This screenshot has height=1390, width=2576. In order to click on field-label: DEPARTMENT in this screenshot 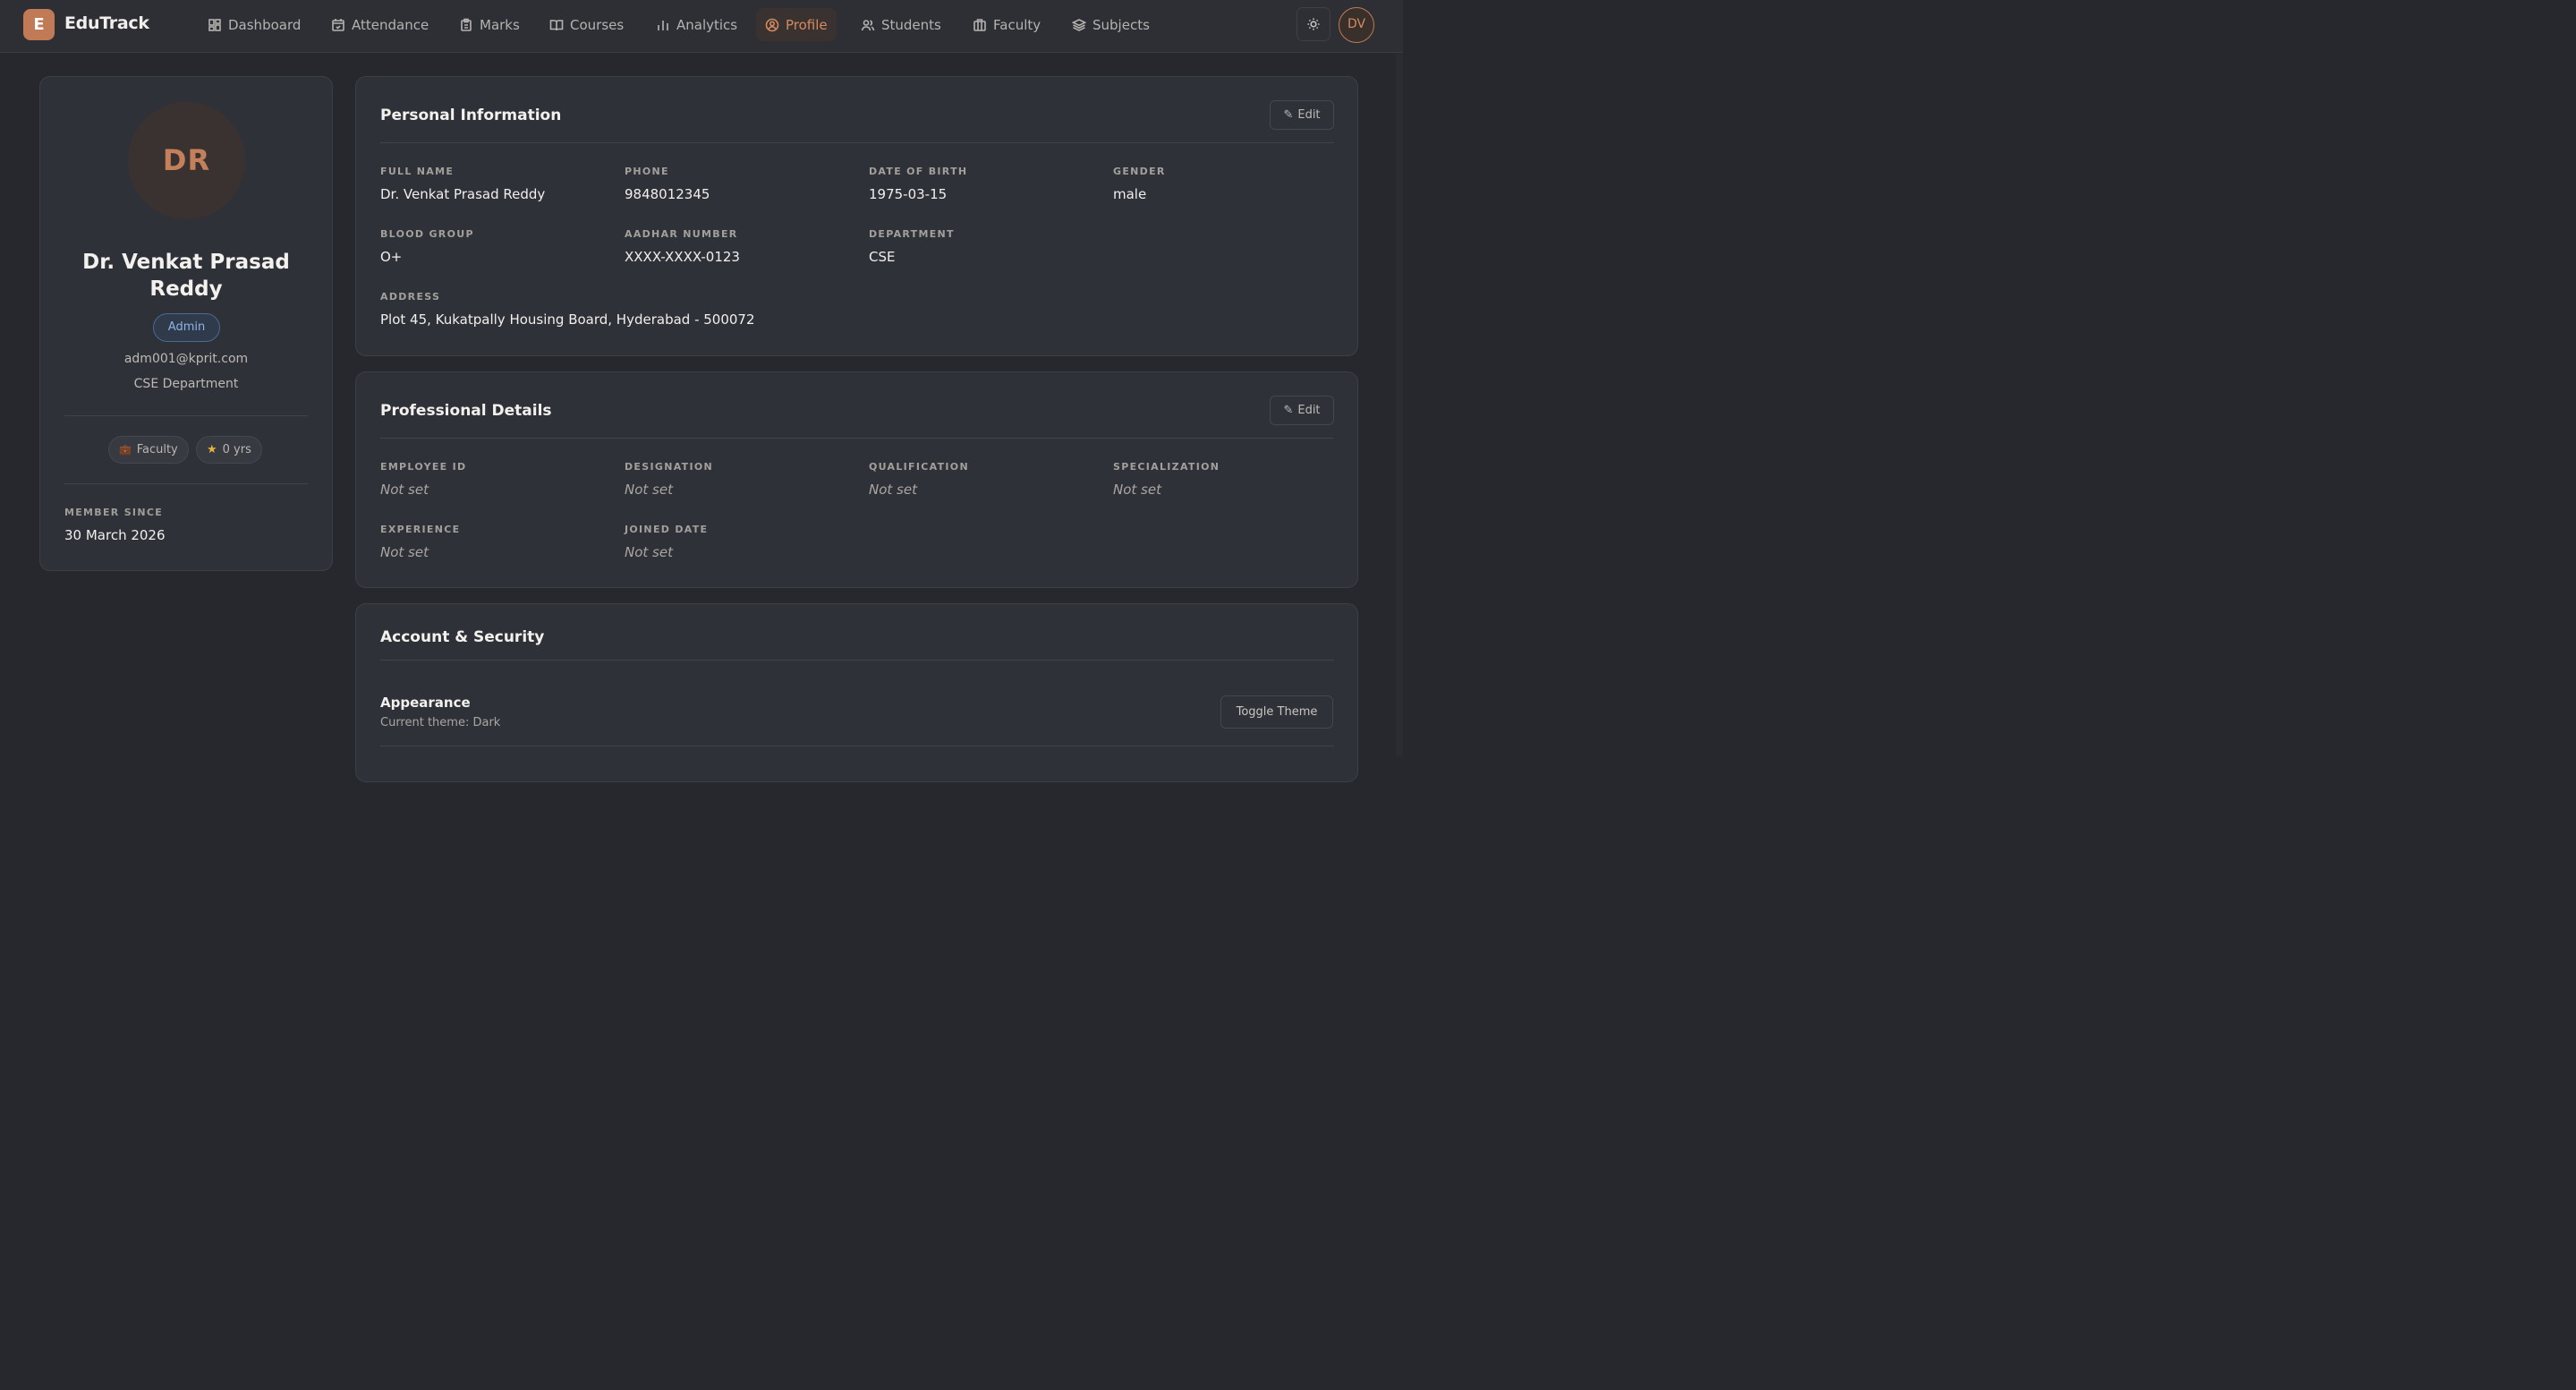, I will do `click(912, 234)`.